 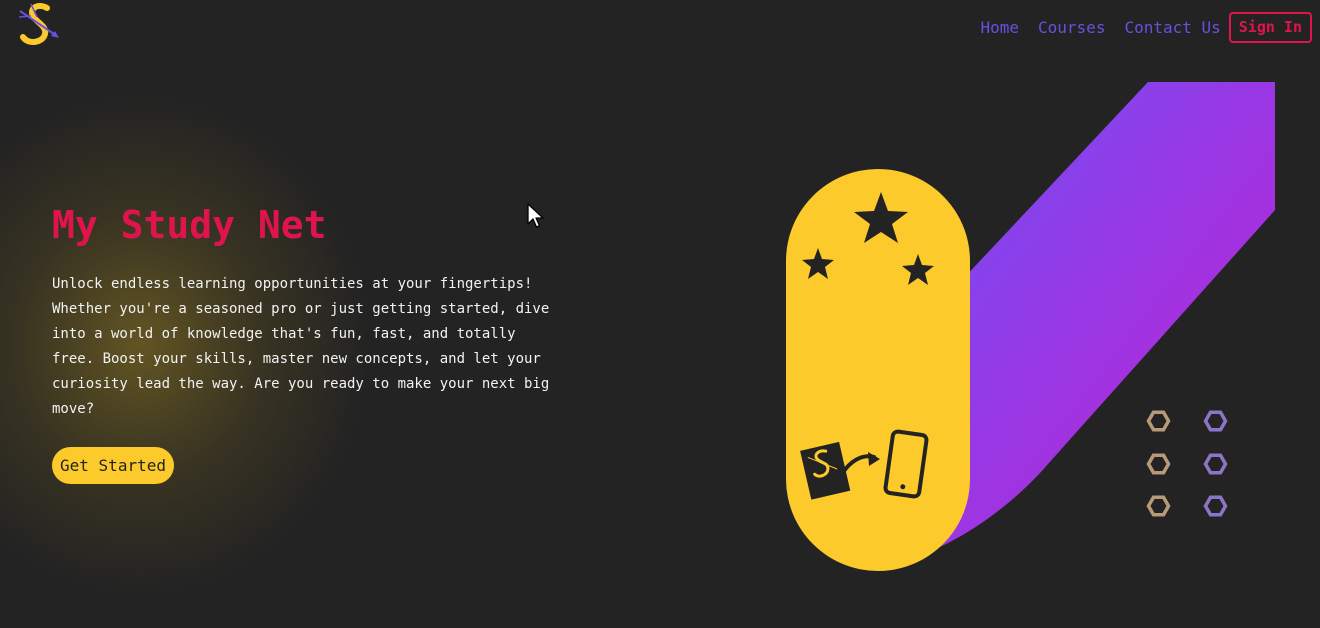 I want to click on top-nav: Home Courses Contact Us Sign In, so click(x=1146, y=27).